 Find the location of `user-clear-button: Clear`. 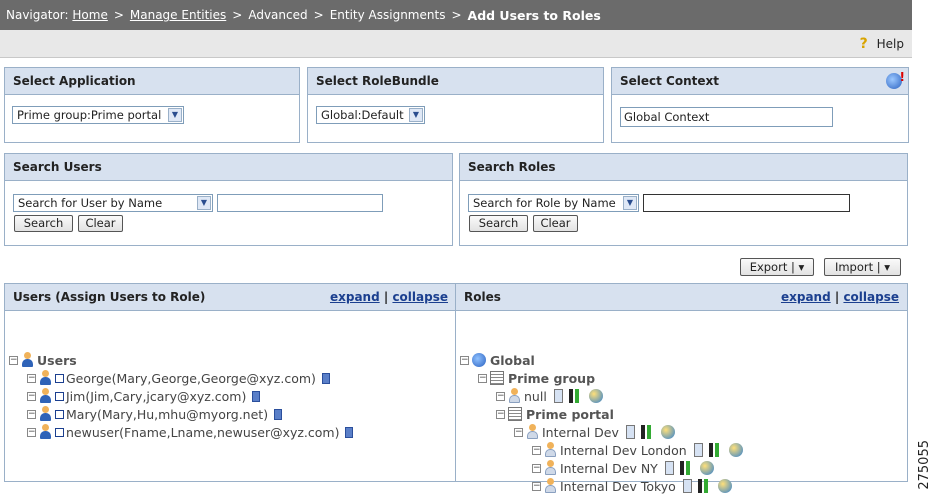

user-clear-button: Clear is located at coordinates (100, 223).